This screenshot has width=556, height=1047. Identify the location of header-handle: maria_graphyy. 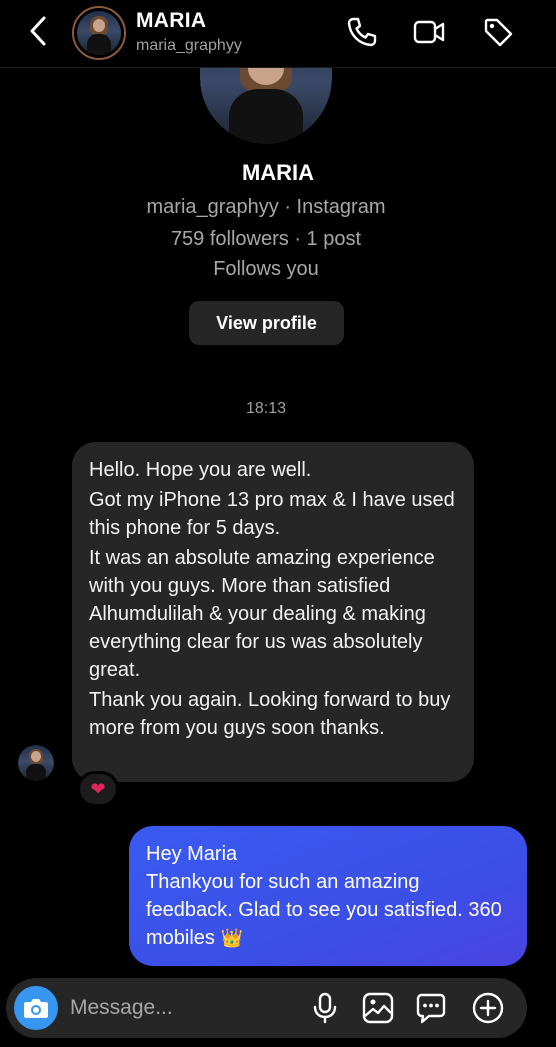
(189, 46).